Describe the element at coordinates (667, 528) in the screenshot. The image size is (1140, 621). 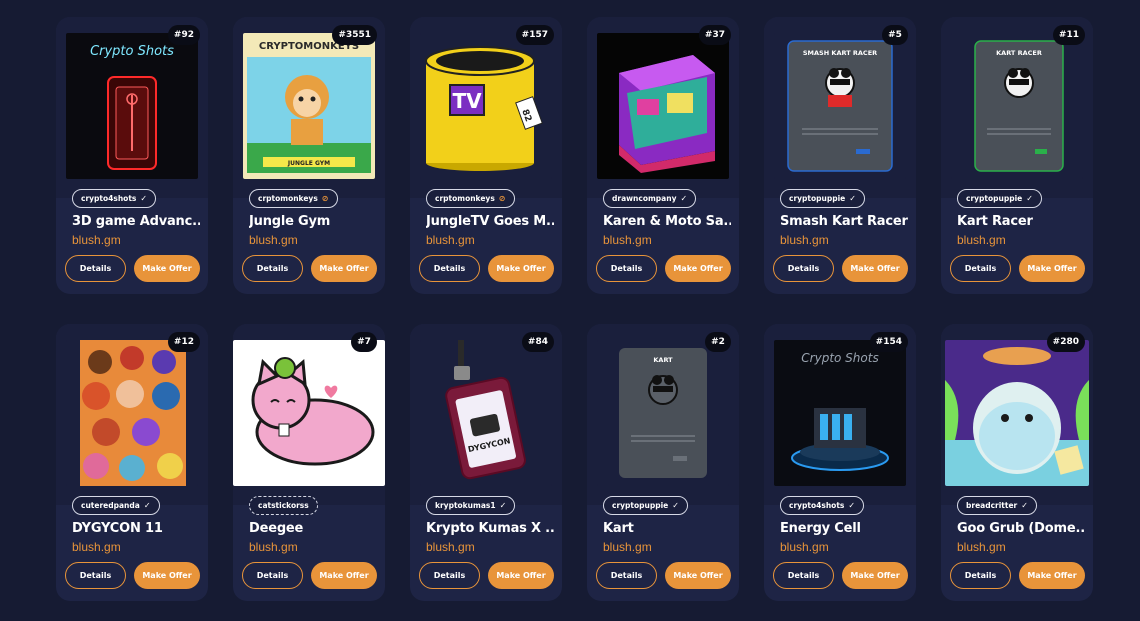
I see `nft-title: Kart` at that location.